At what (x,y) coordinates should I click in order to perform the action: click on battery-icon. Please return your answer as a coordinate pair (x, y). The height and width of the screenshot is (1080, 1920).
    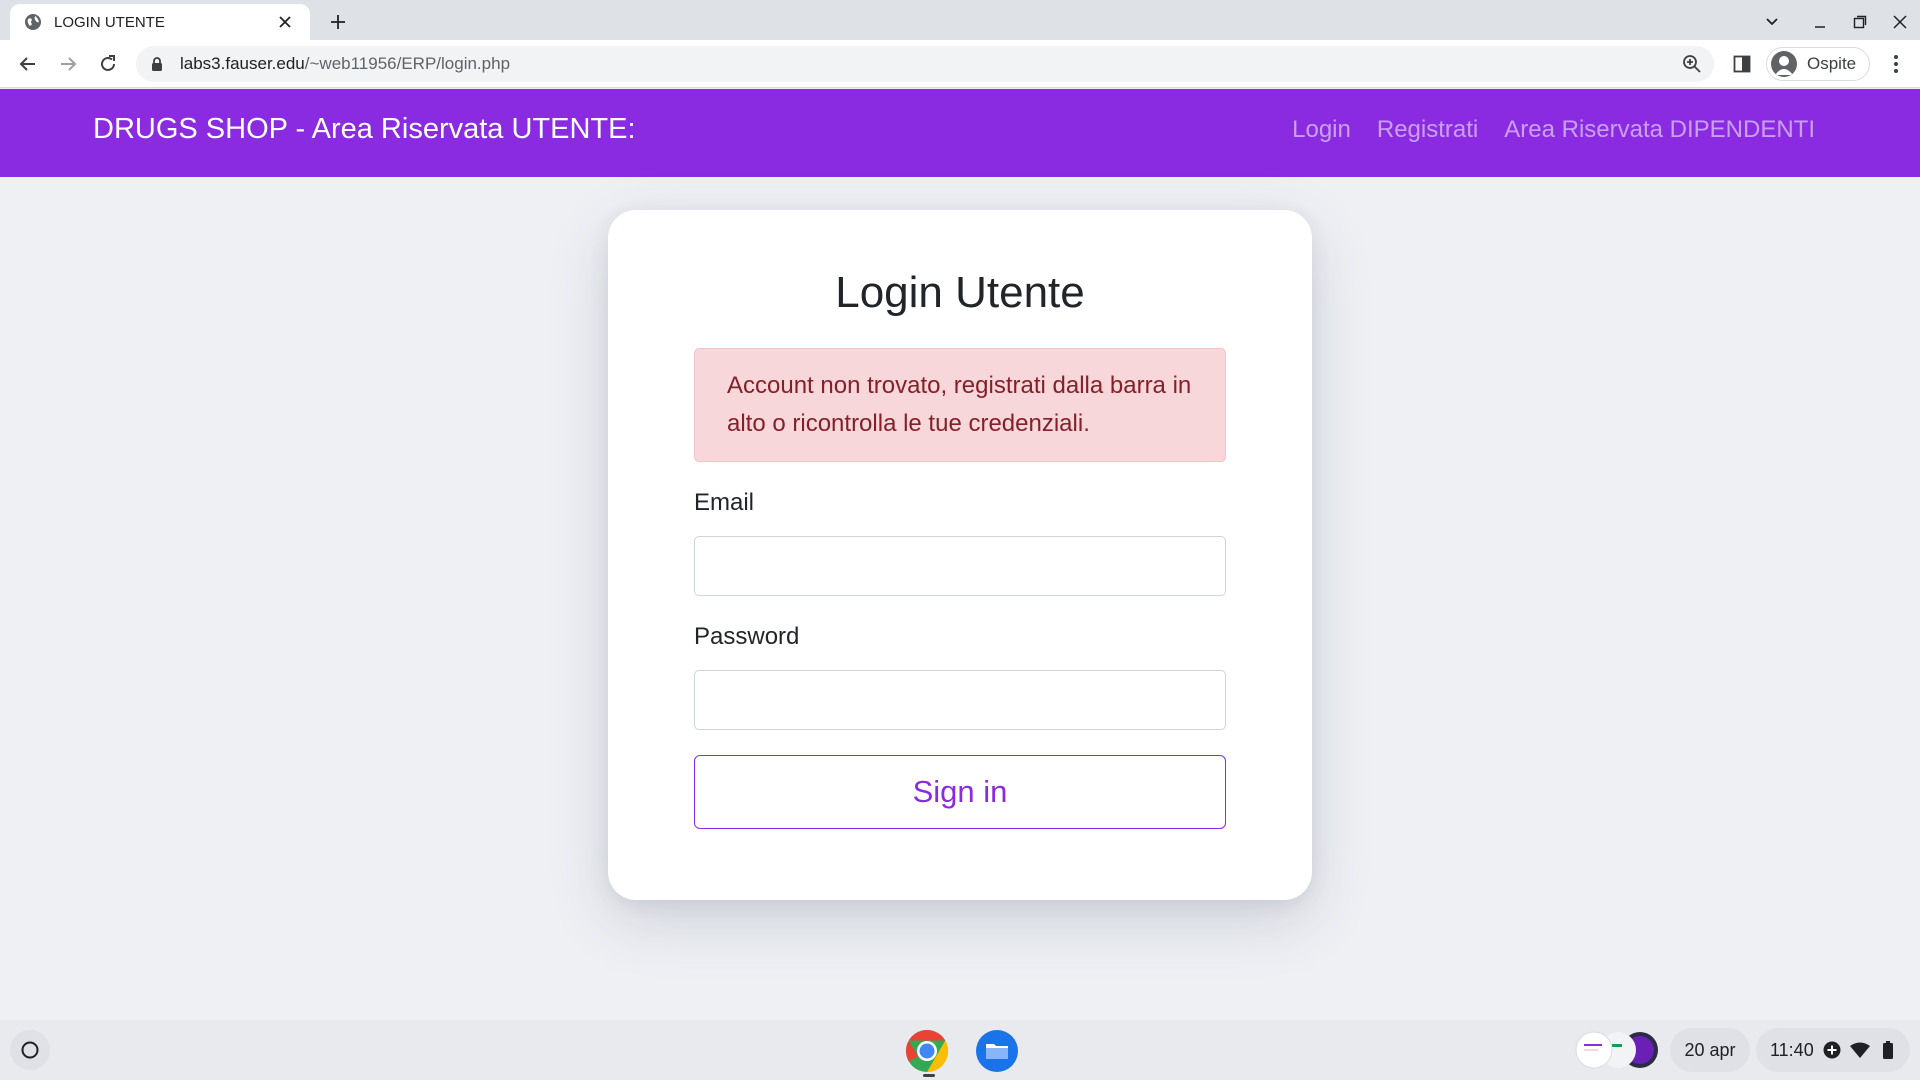
    Looking at the image, I should click on (1888, 1050).